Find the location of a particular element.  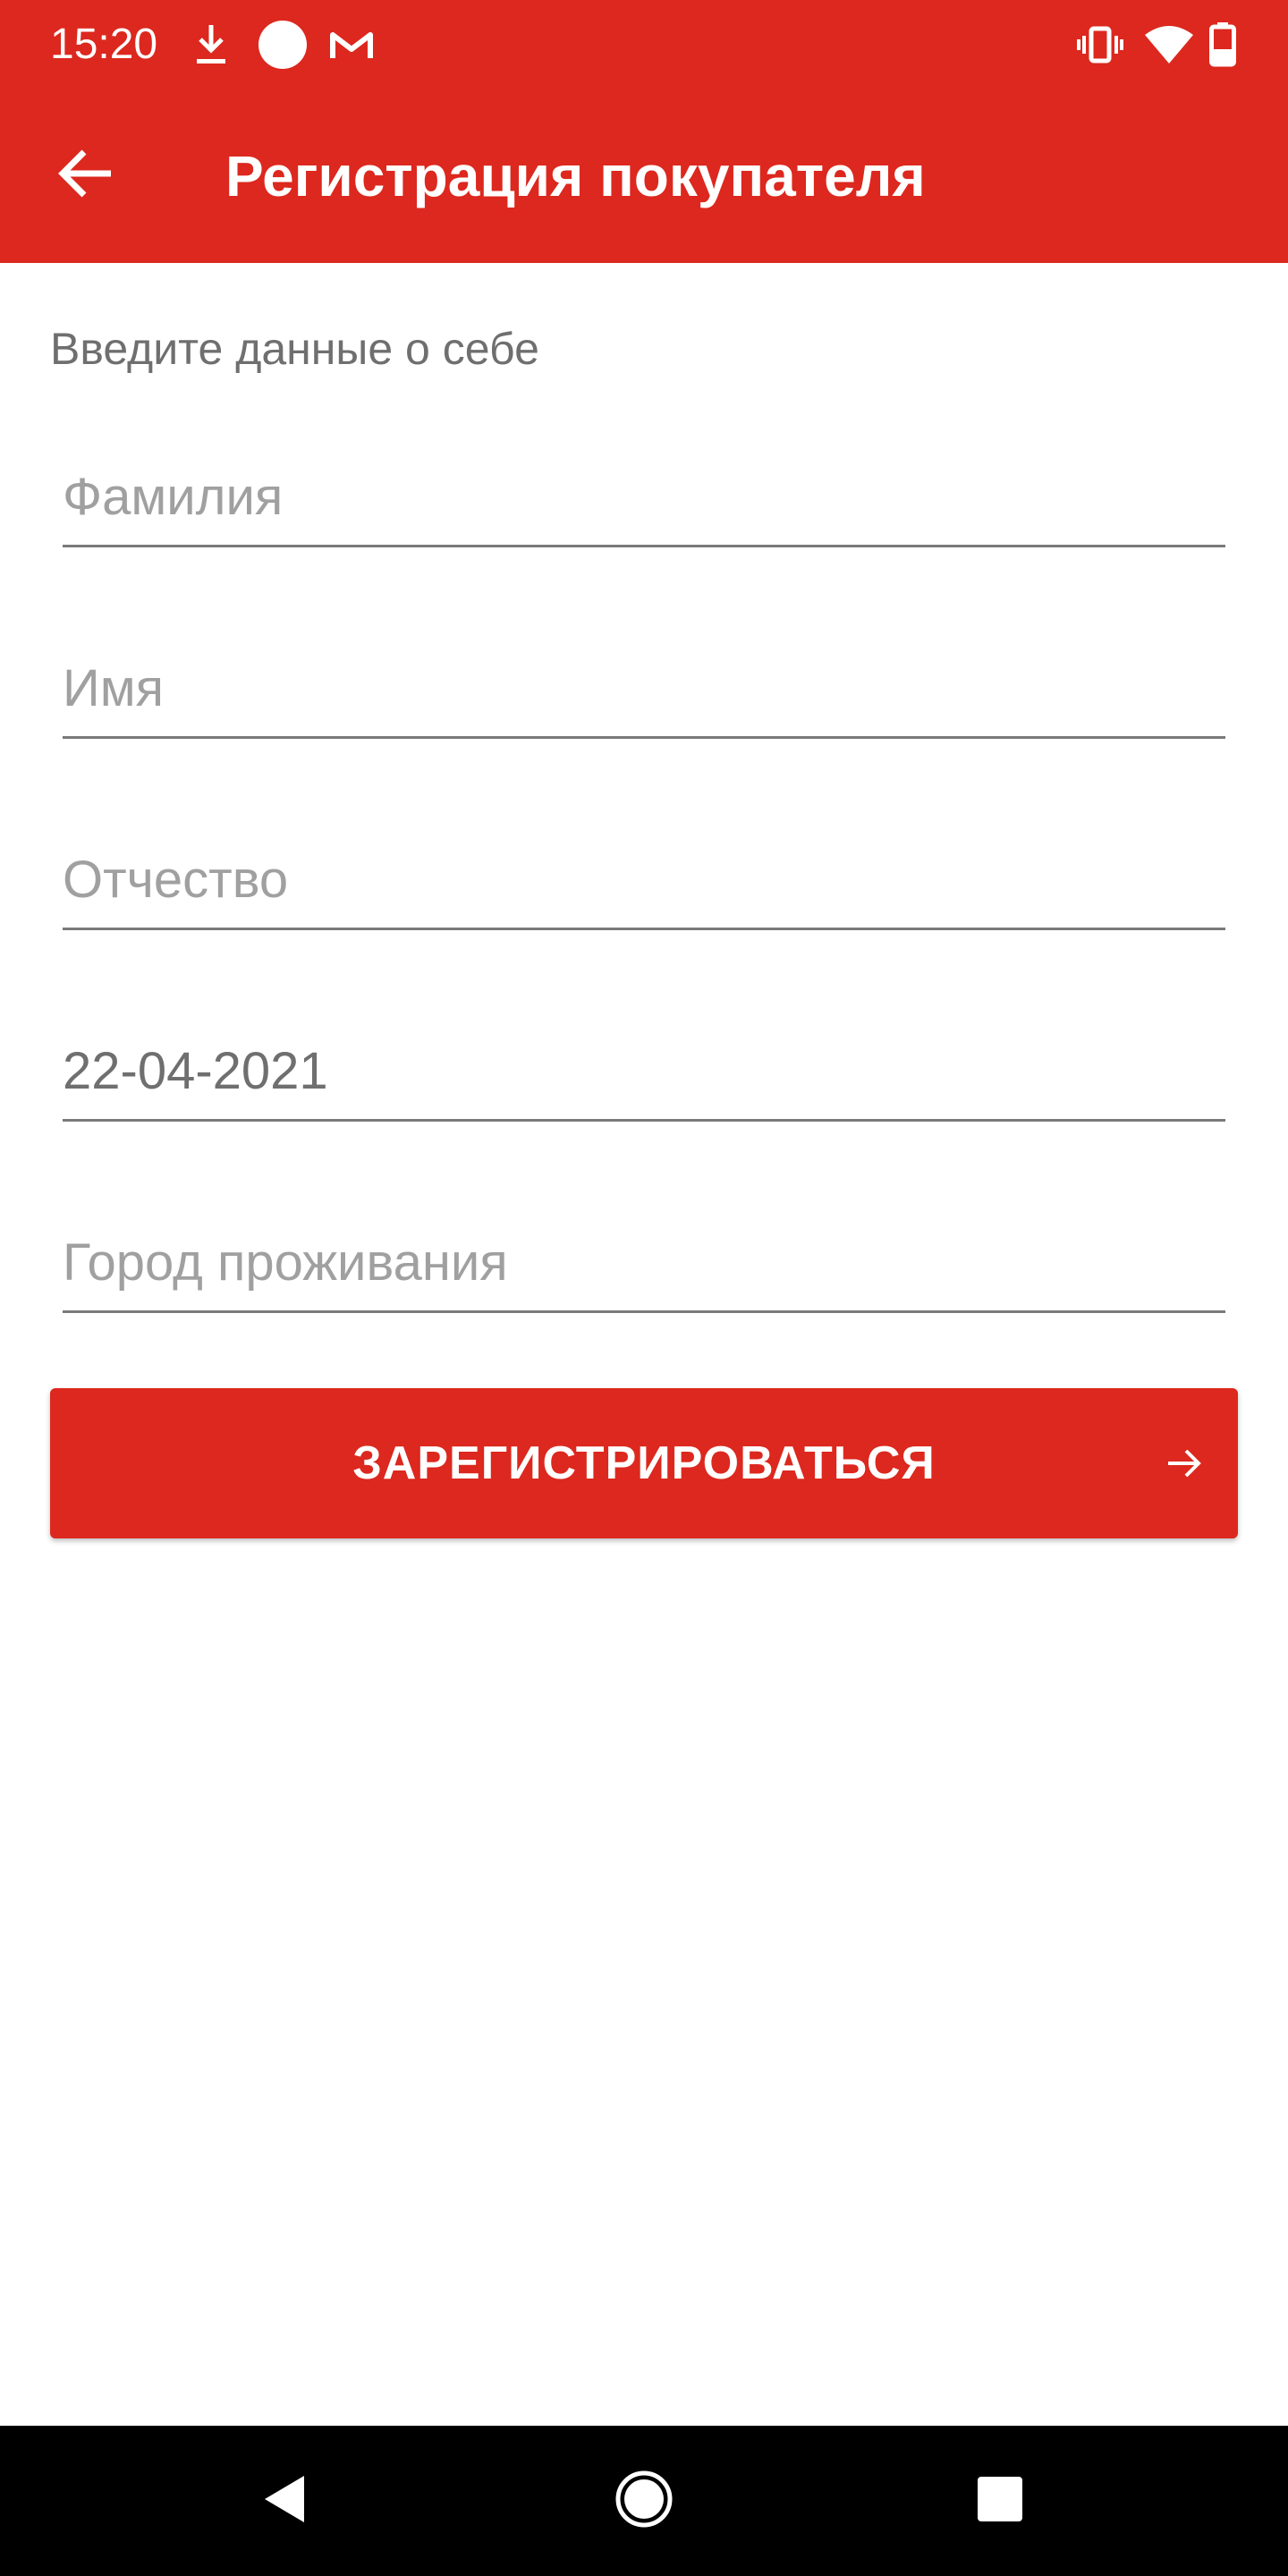

back-button is located at coordinates (86, 175).